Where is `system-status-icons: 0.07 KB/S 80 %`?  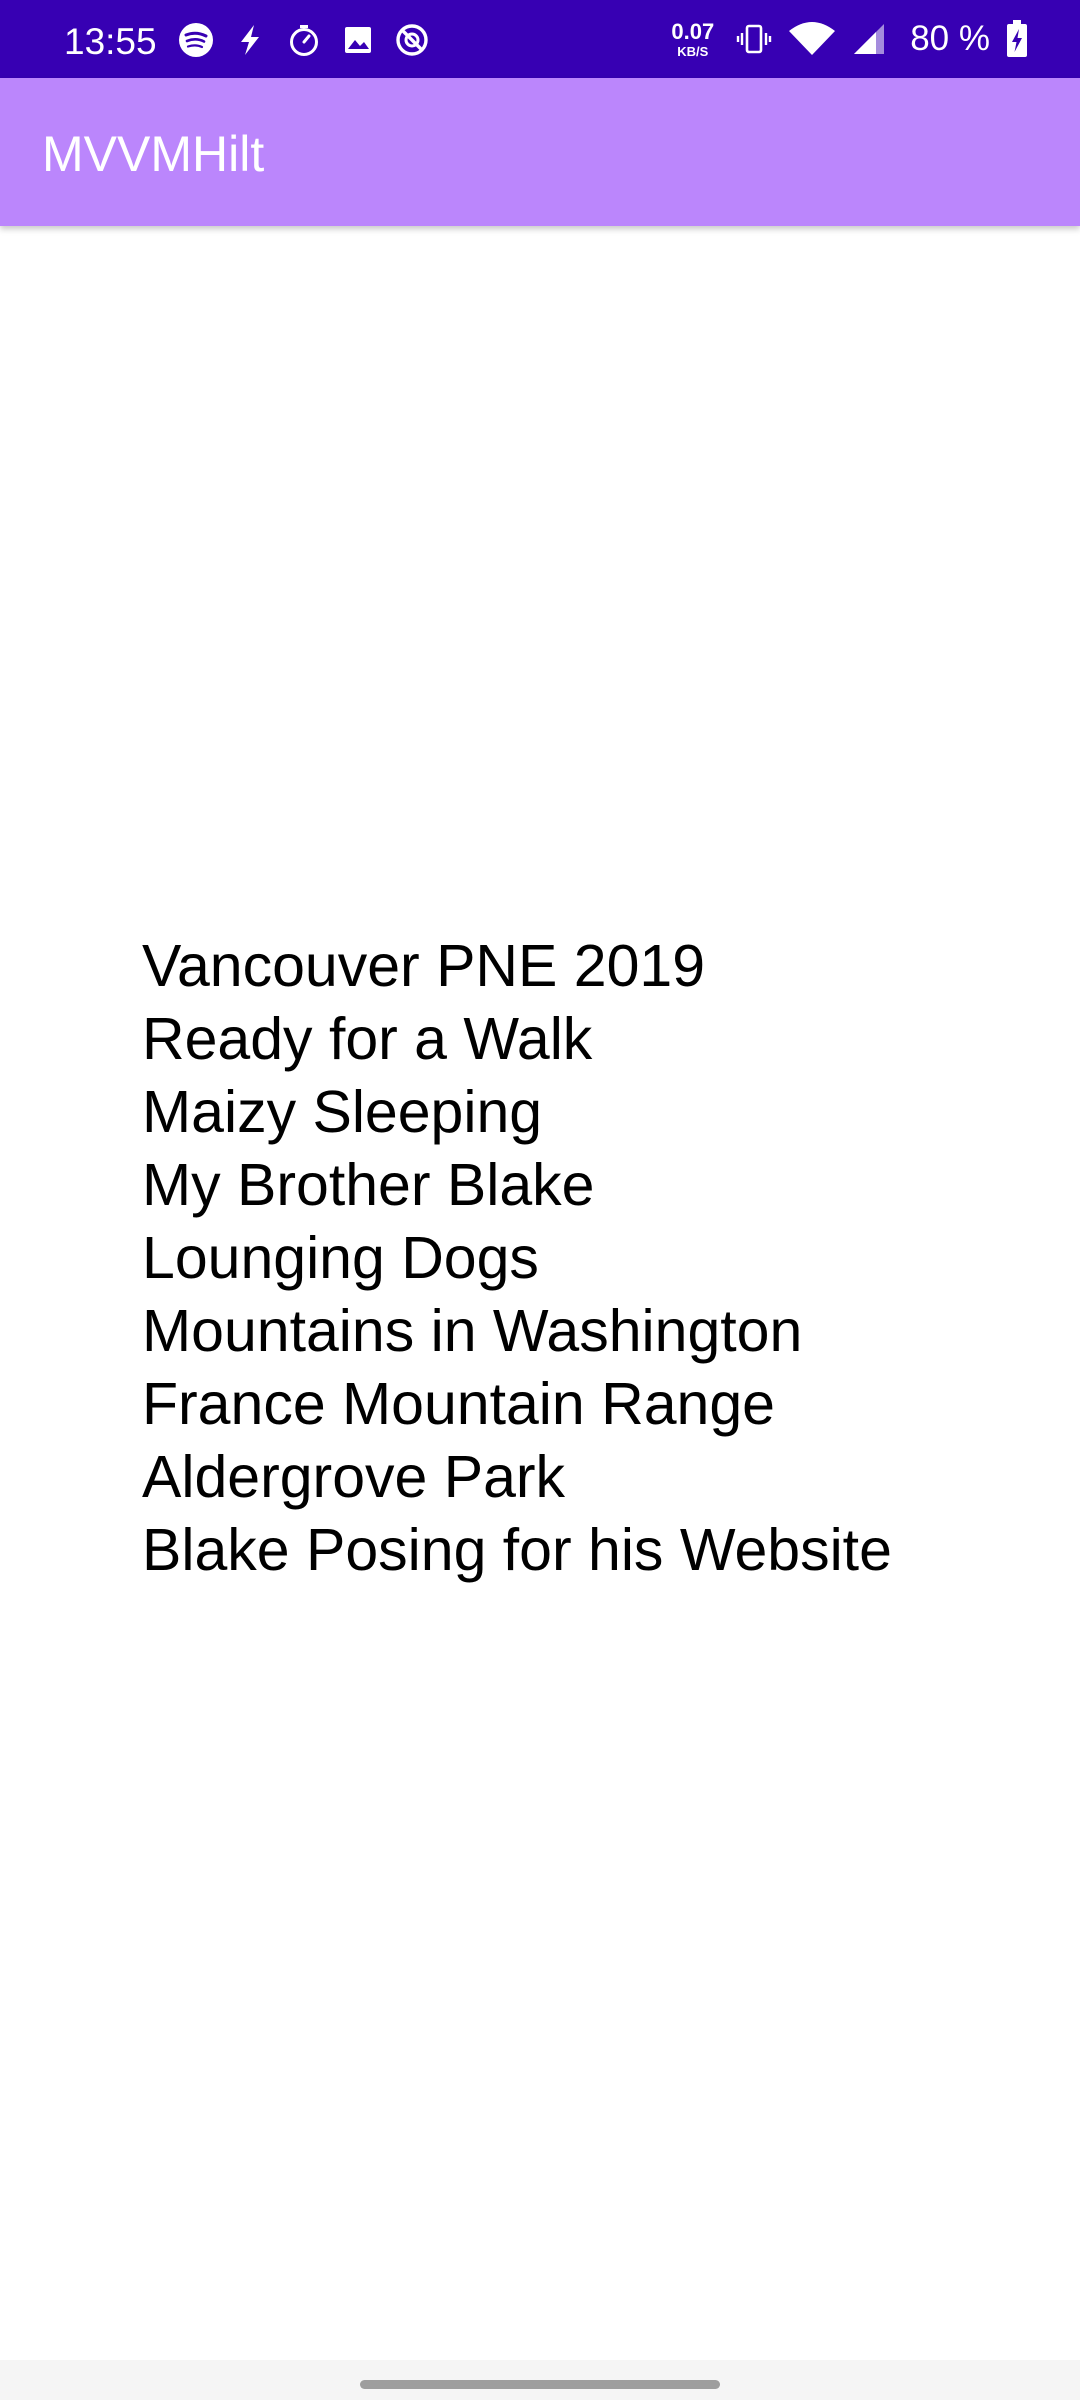 system-status-icons: 0.07 KB/S 80 % is located at coordinates (849, 39).